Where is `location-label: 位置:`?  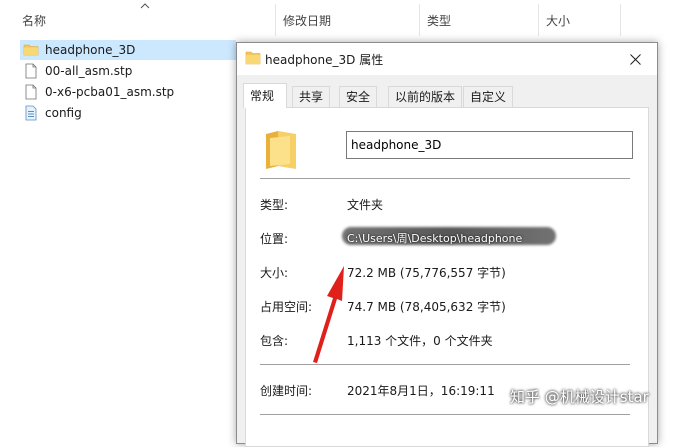
location-label: 位置: is located at coordinates (274, 239).